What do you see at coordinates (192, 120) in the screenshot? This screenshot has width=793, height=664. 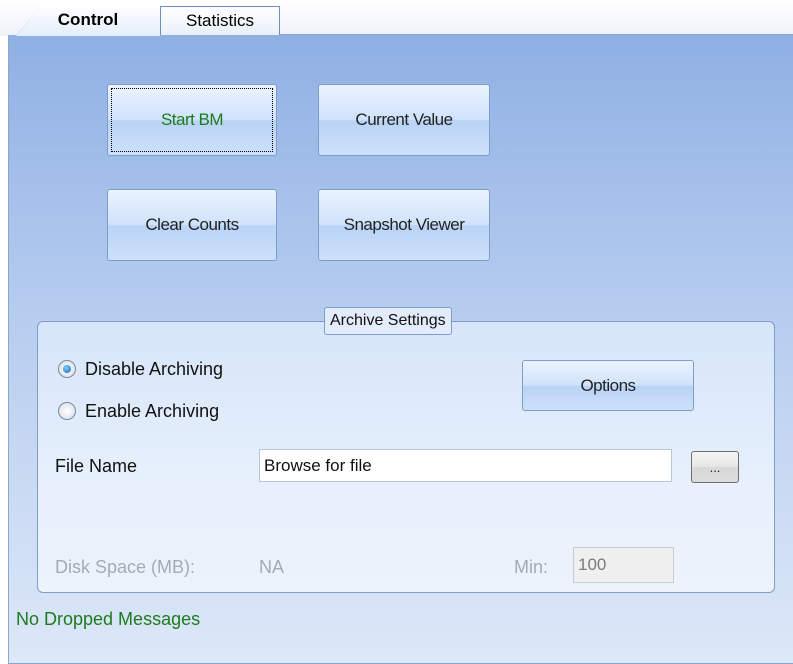 I see `start-bm-button: Start BM` at bounding box center [192, 120].